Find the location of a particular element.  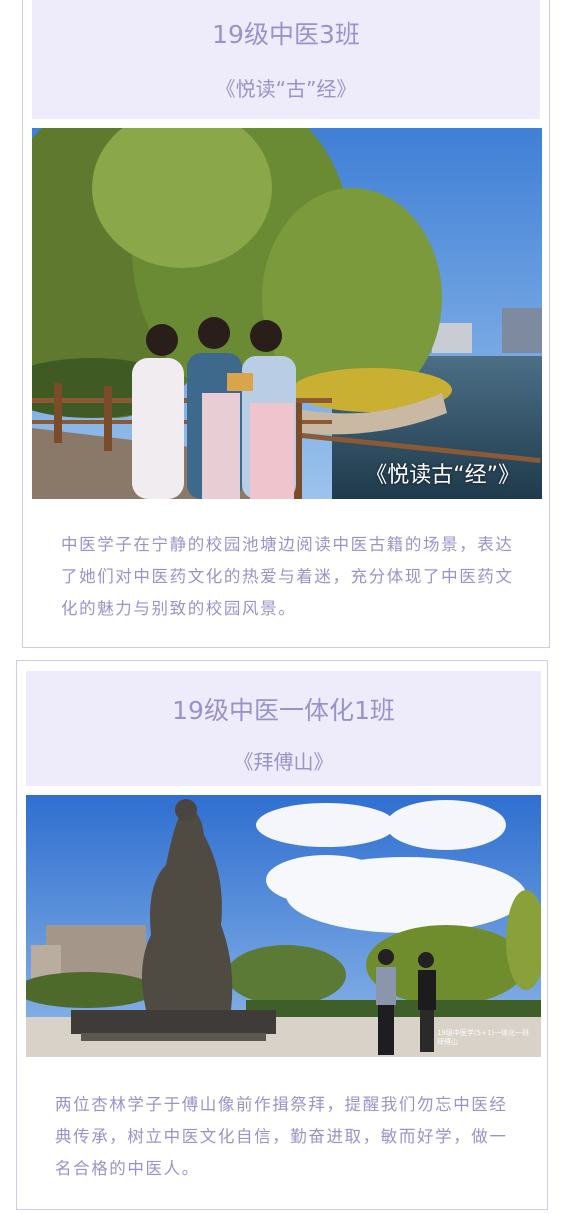

class-name: 19级中医一体化1班 is located at coordinates (283, 710).